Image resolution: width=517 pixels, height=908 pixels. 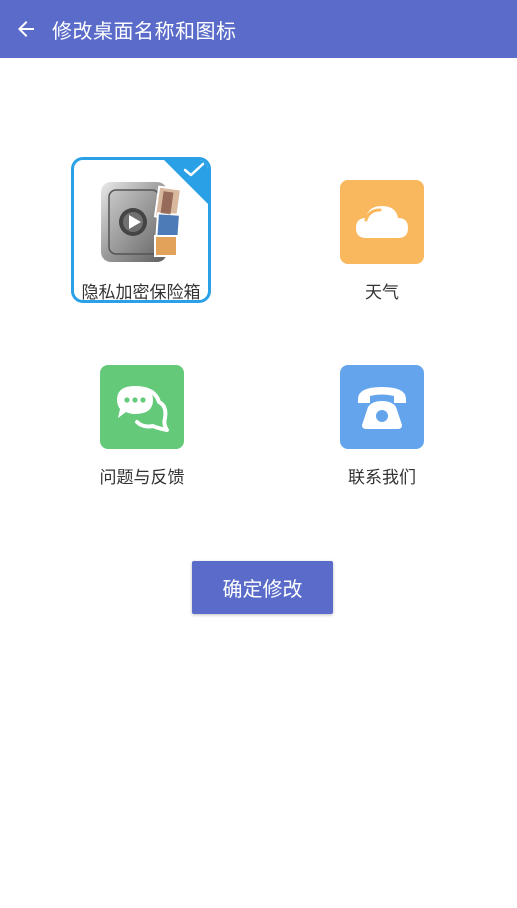 What do you see at coordinates (382, 407) in the screenshot?
I see `telephone-icon` at bounding box center [382, 407].